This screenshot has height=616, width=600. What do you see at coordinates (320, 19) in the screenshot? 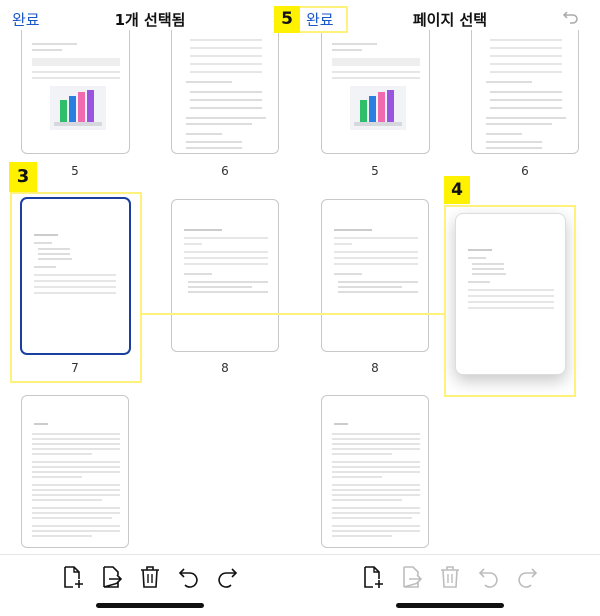
I see `done-button-highlighted: 완료` at bounding box center [320, 19].